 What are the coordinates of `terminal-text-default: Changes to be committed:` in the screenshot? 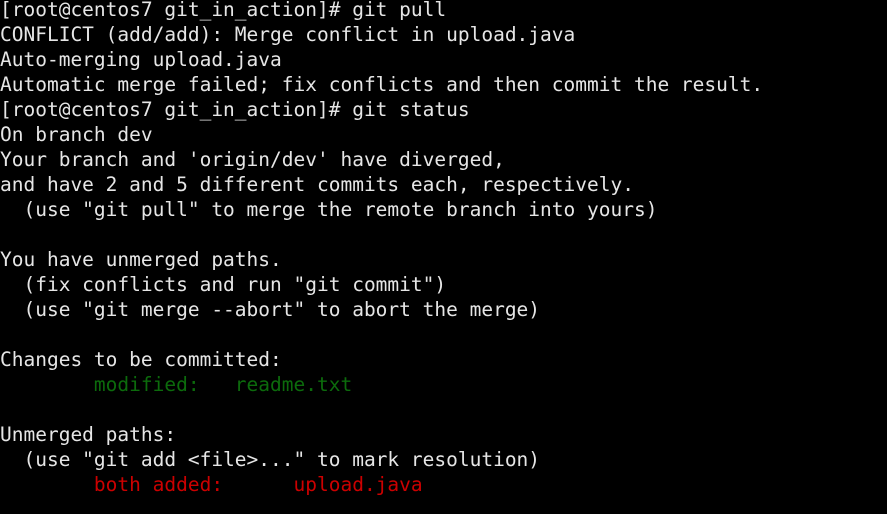 It's located at (141, 359).